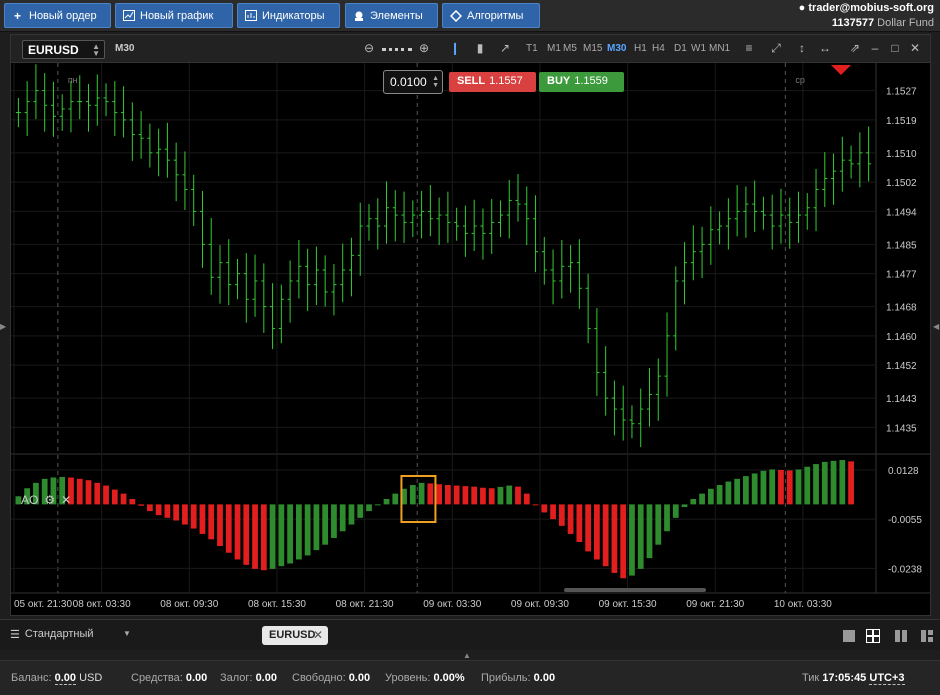 Image resolution: width=940 pixels, height=695 pixels. What do you see at coordinates (369, 48) in the screenshot?
I see `zoom-out-icon: ⊖` at bounding box center [369, 48].